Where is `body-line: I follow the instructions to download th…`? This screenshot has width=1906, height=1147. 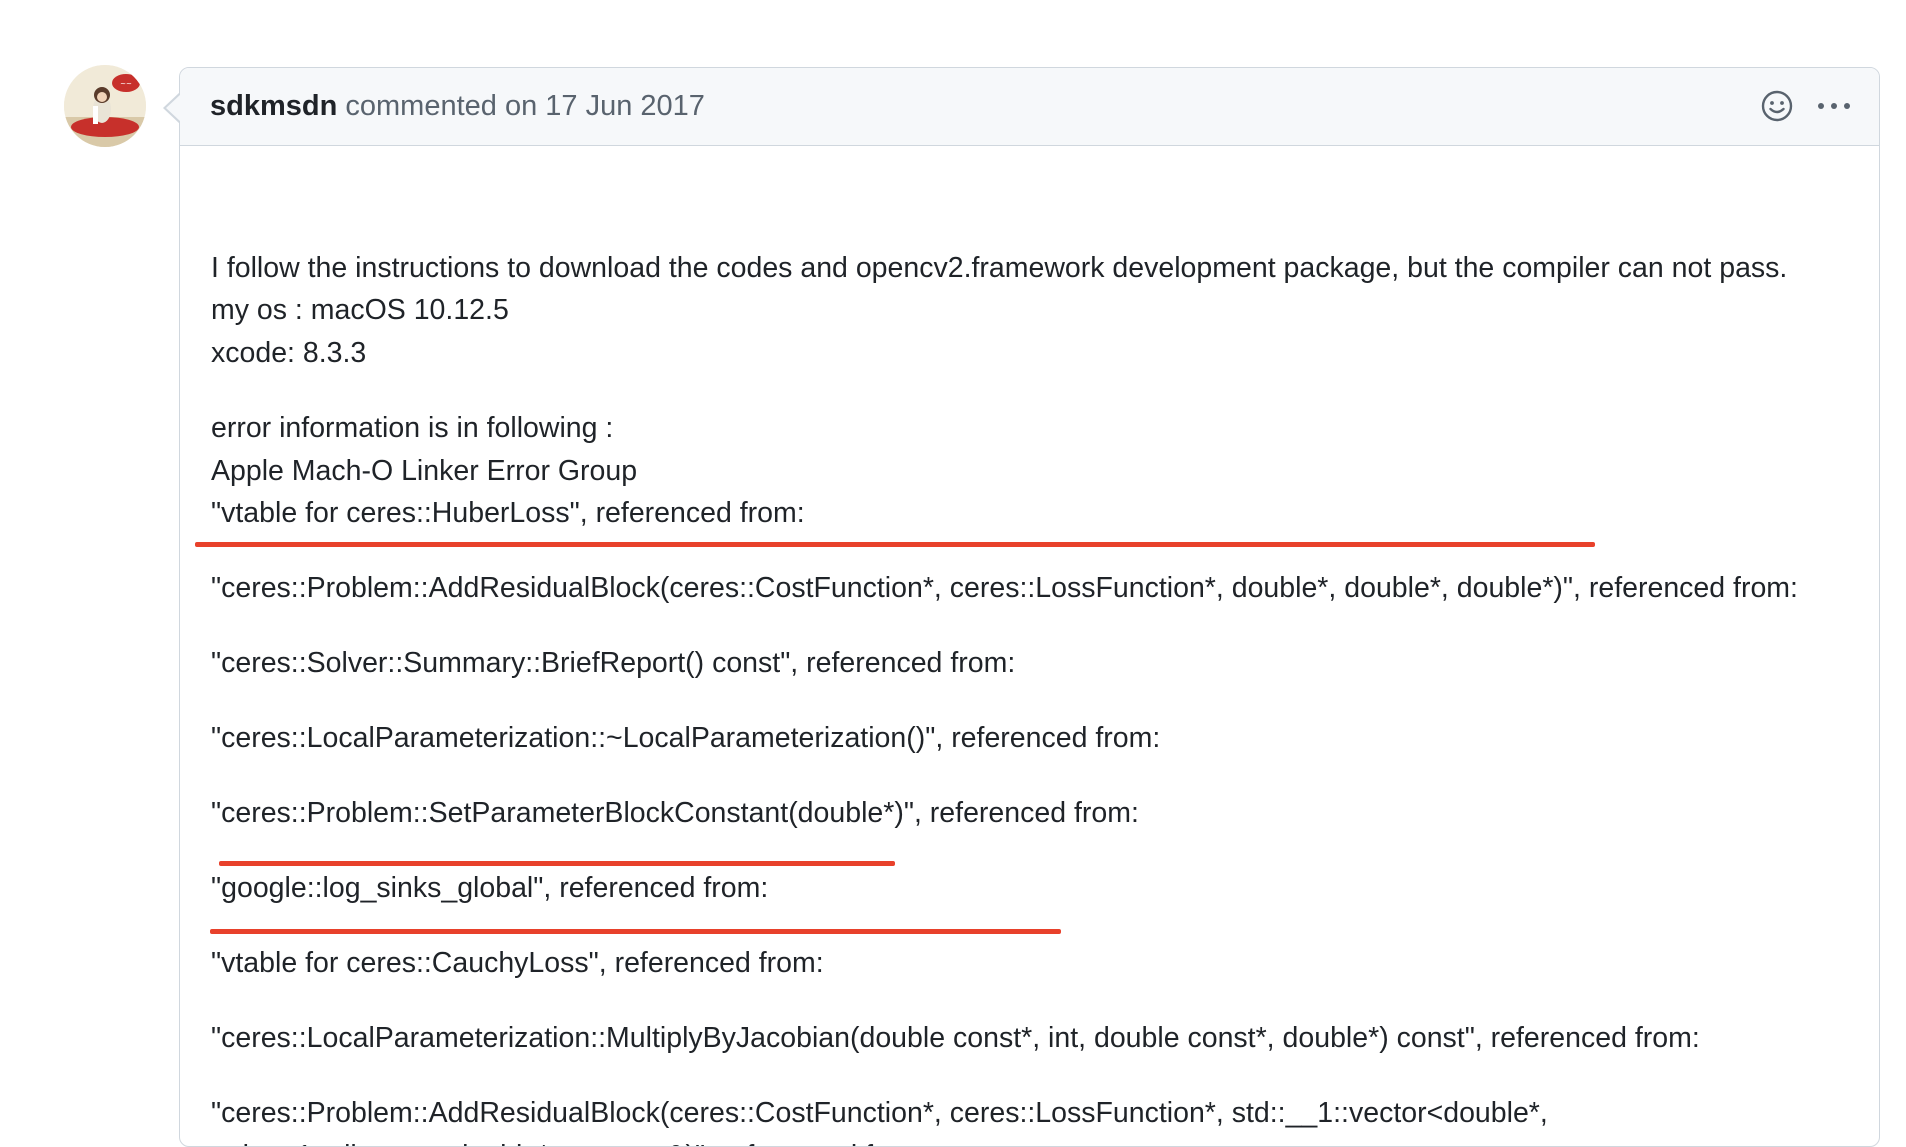 body-line: I follow the instructions to download th… is located at coordinates (999, 268).